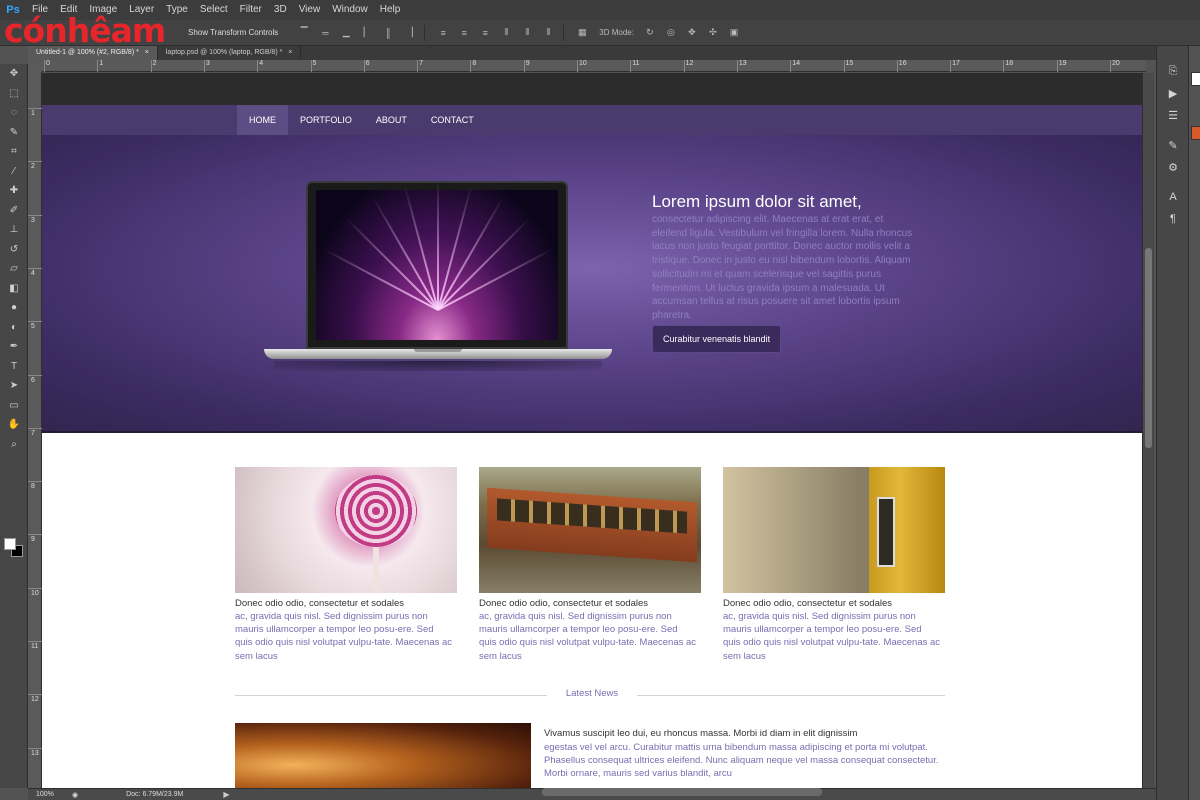 This screenshot has width=1200, height=800. I want to click on nav-portfolio: PORTFOLIO, so click(326, 120).